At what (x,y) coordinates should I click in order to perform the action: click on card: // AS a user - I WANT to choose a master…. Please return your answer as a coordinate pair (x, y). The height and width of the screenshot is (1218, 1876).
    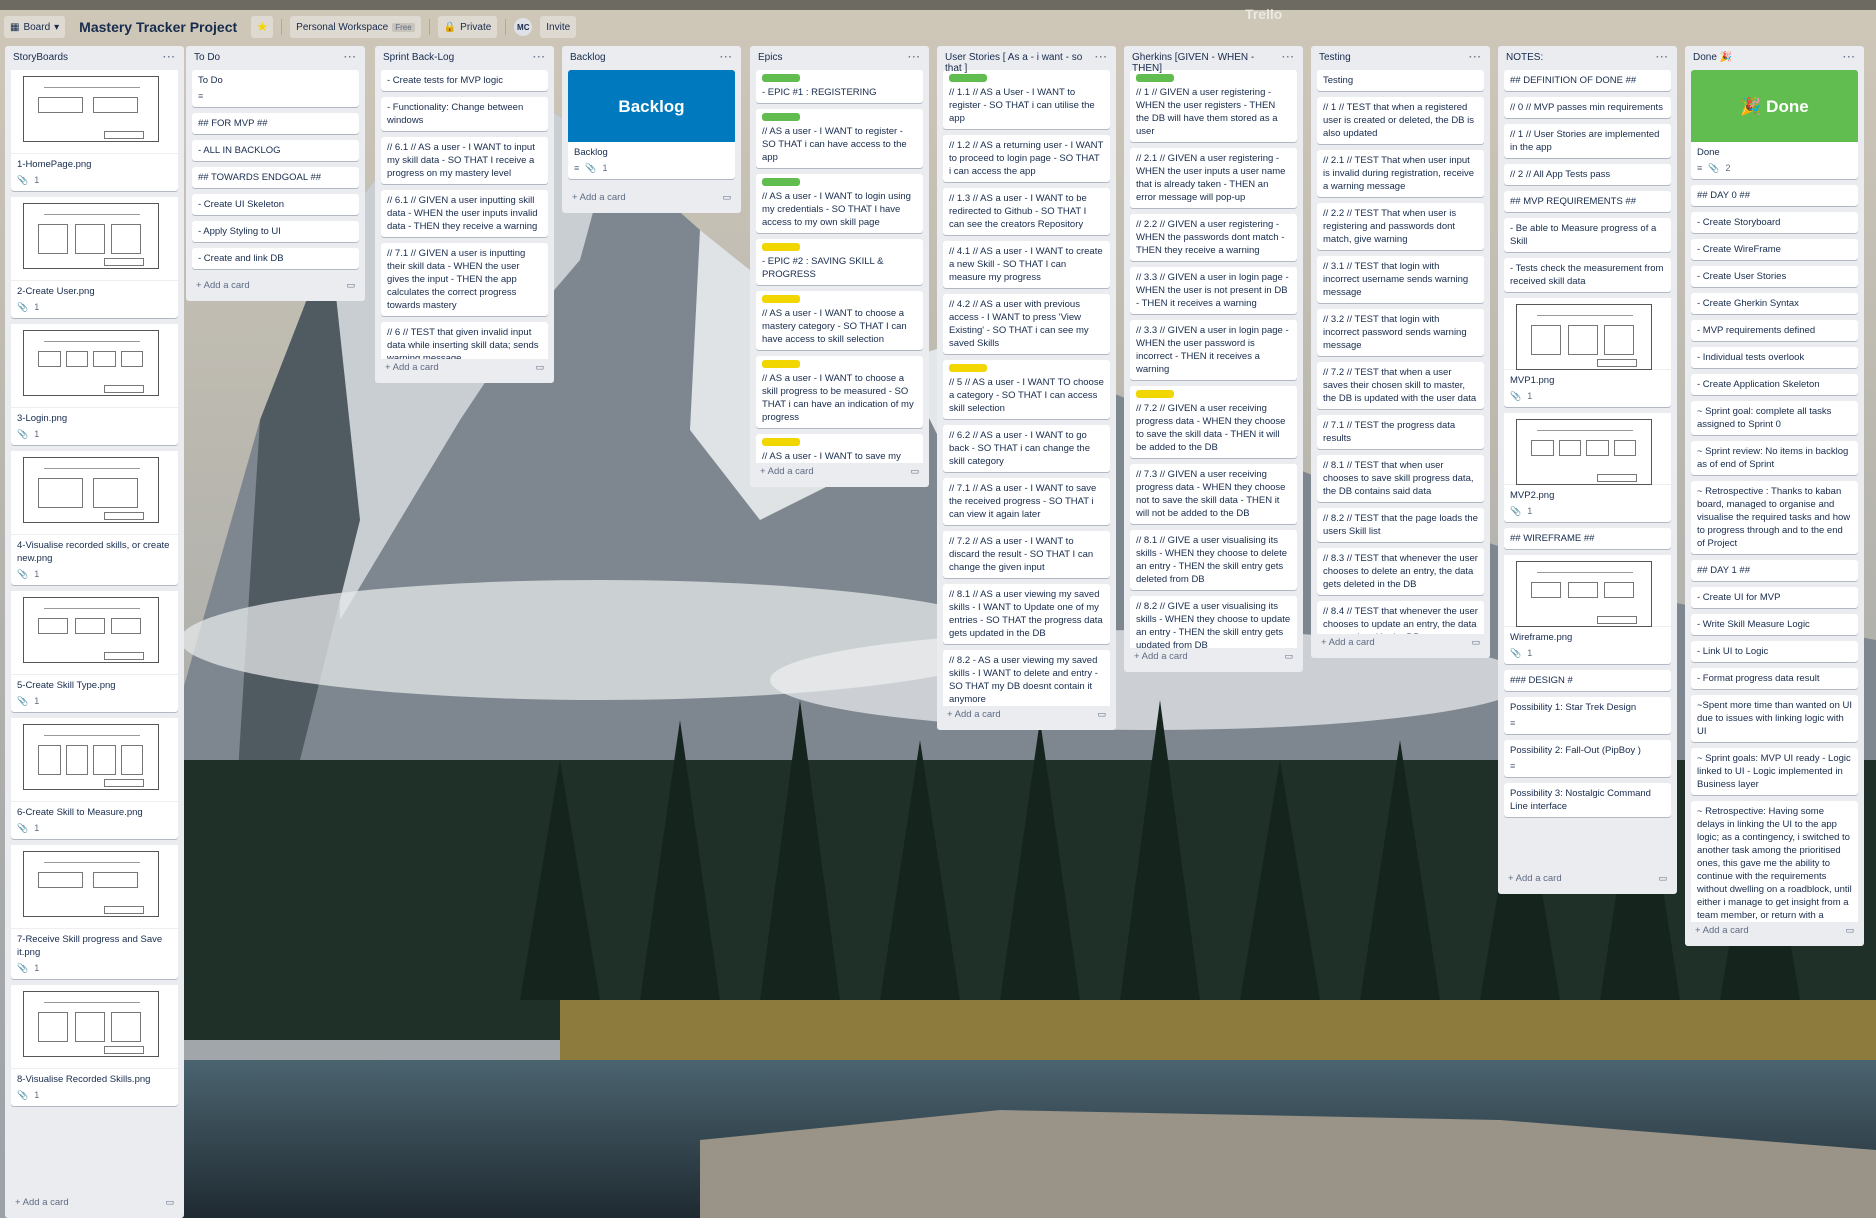
    Looking at the image, I should click on (839, 320).